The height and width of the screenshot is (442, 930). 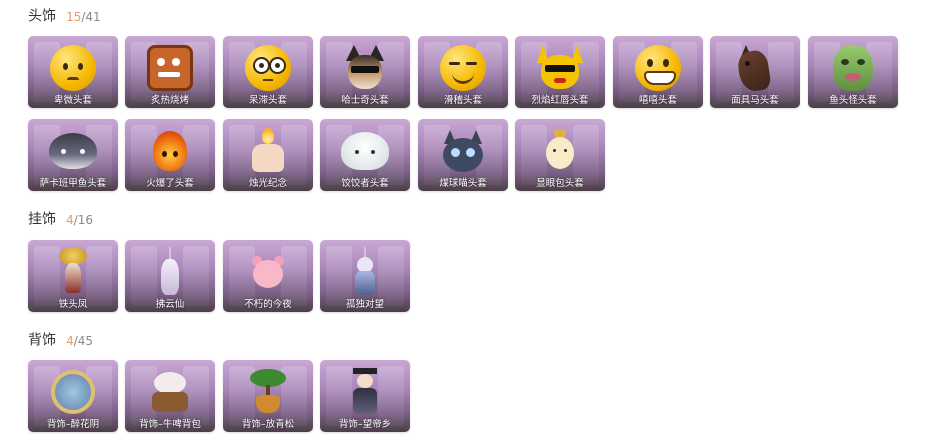 I want to click on collection-count: 4/45, so click(x=80, y=340).